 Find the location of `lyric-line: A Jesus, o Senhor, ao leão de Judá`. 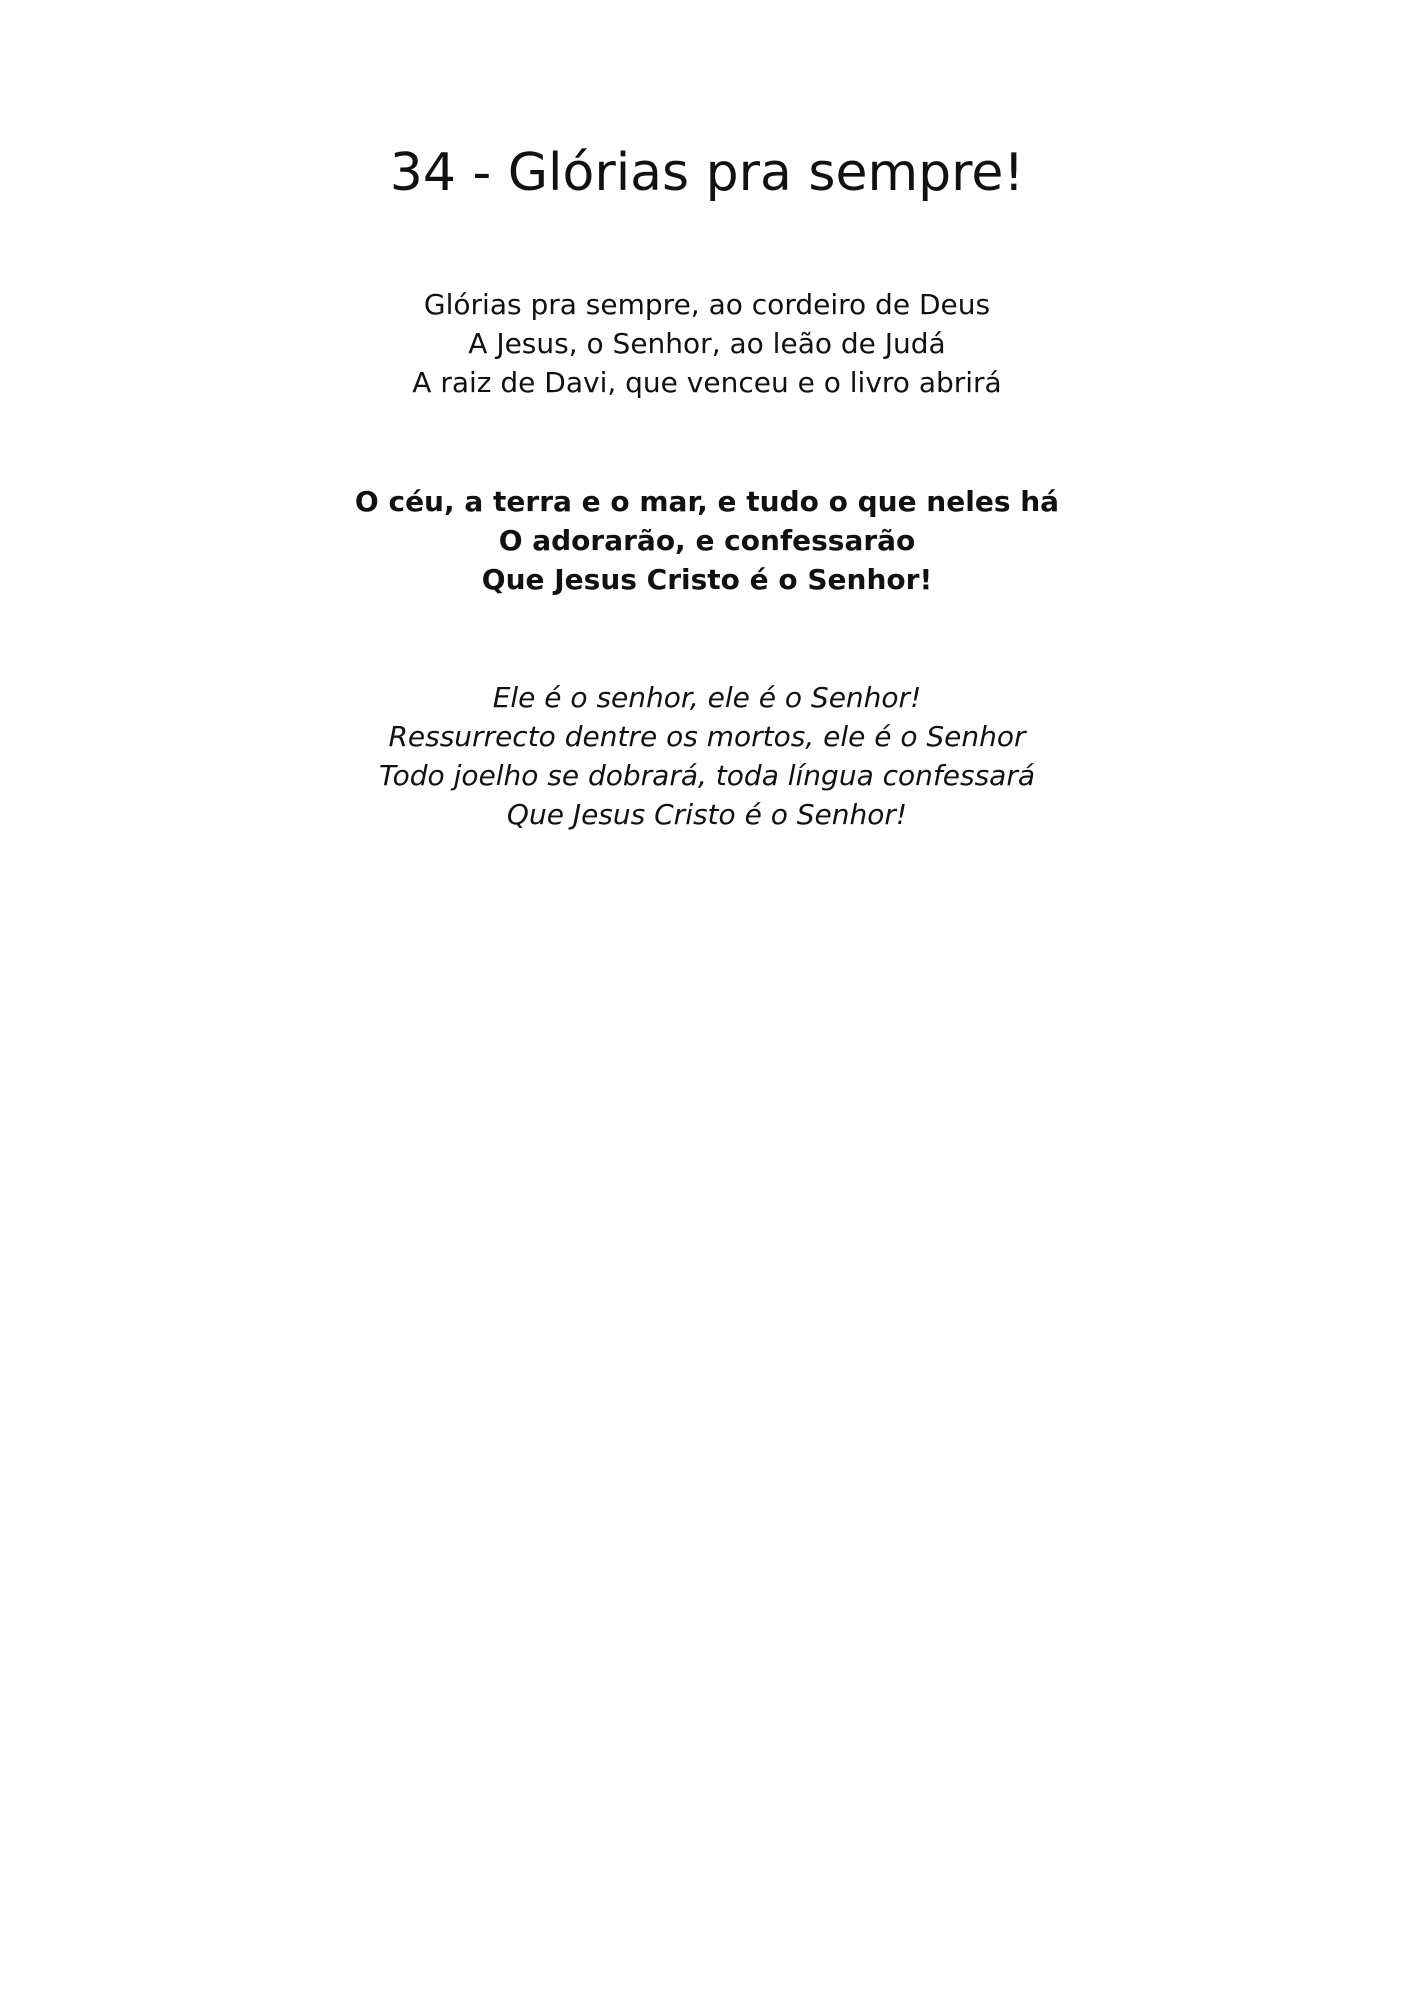

lyric-line: A Jesus, o Senhor, ao leão de Judá is located at coordinates (707, 343).